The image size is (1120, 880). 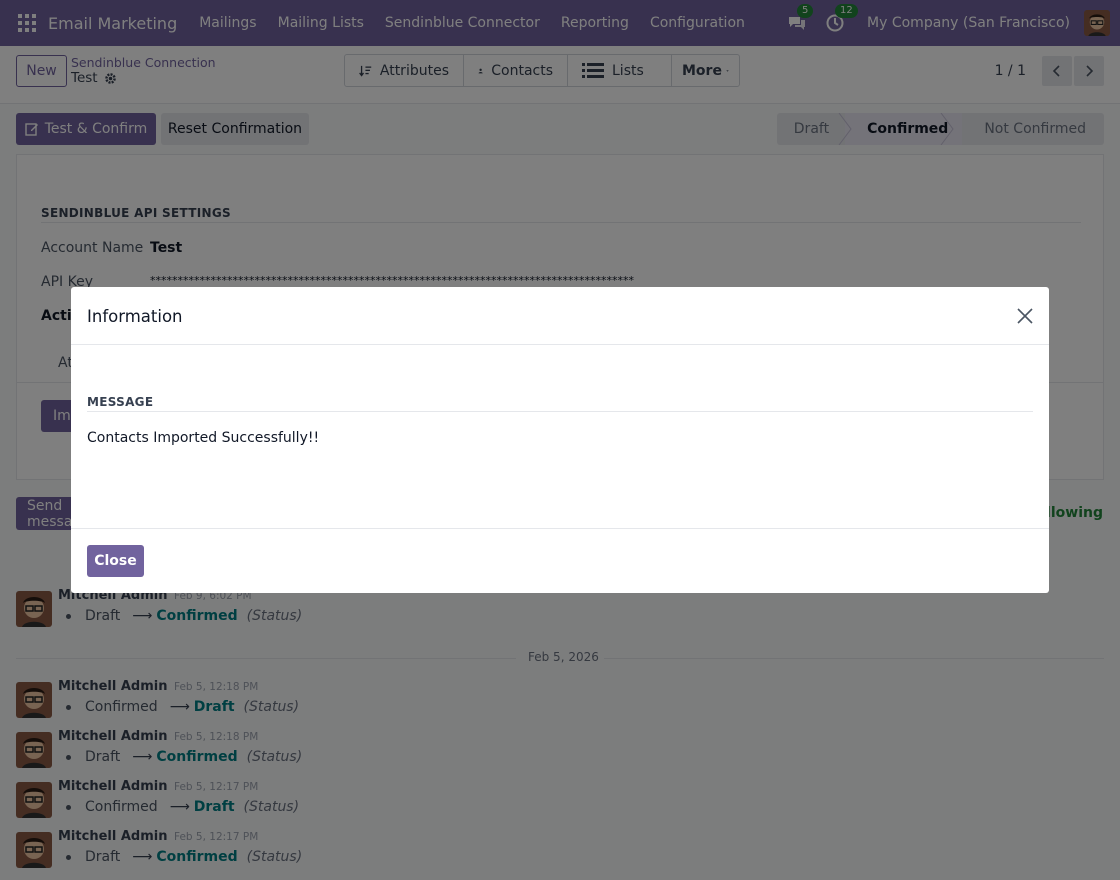 What do you see at coordinates (560, 411) in the screenshot?
I see `section-divider` at bounding box center [560, 411].